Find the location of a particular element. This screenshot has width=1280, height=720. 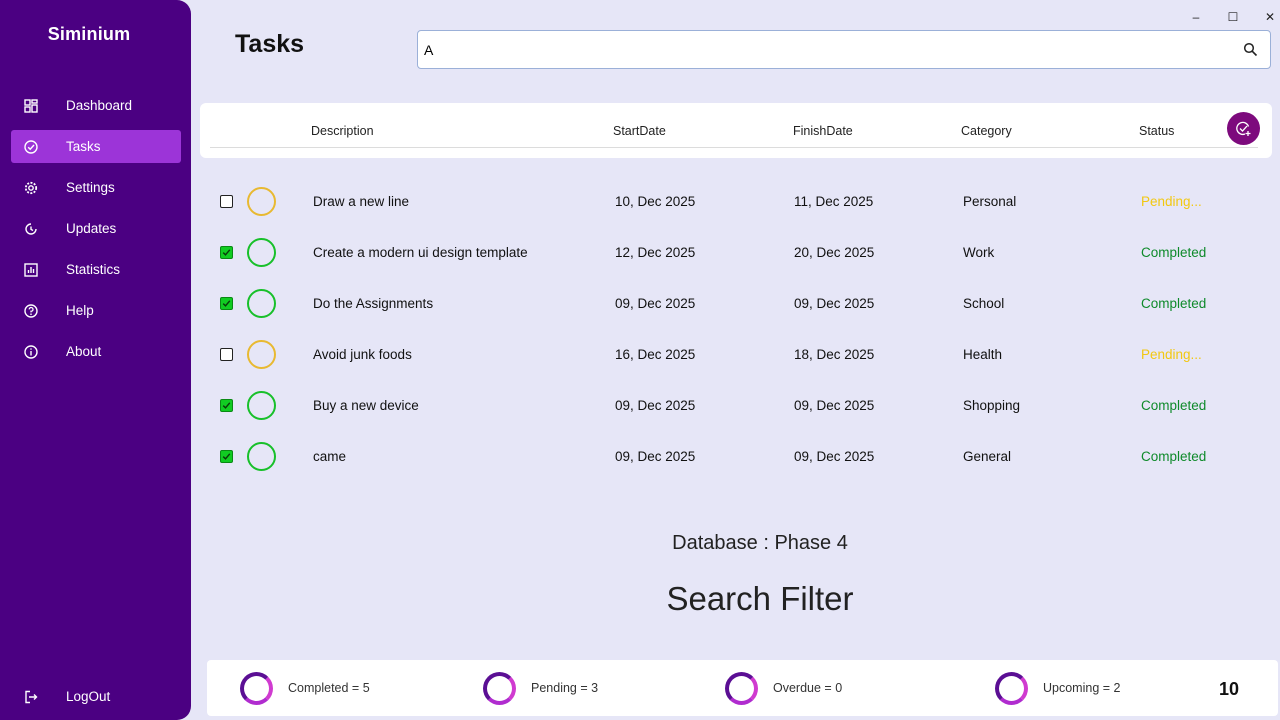

sidebar-item-label: Tasks is located at coordinates (83, 146).